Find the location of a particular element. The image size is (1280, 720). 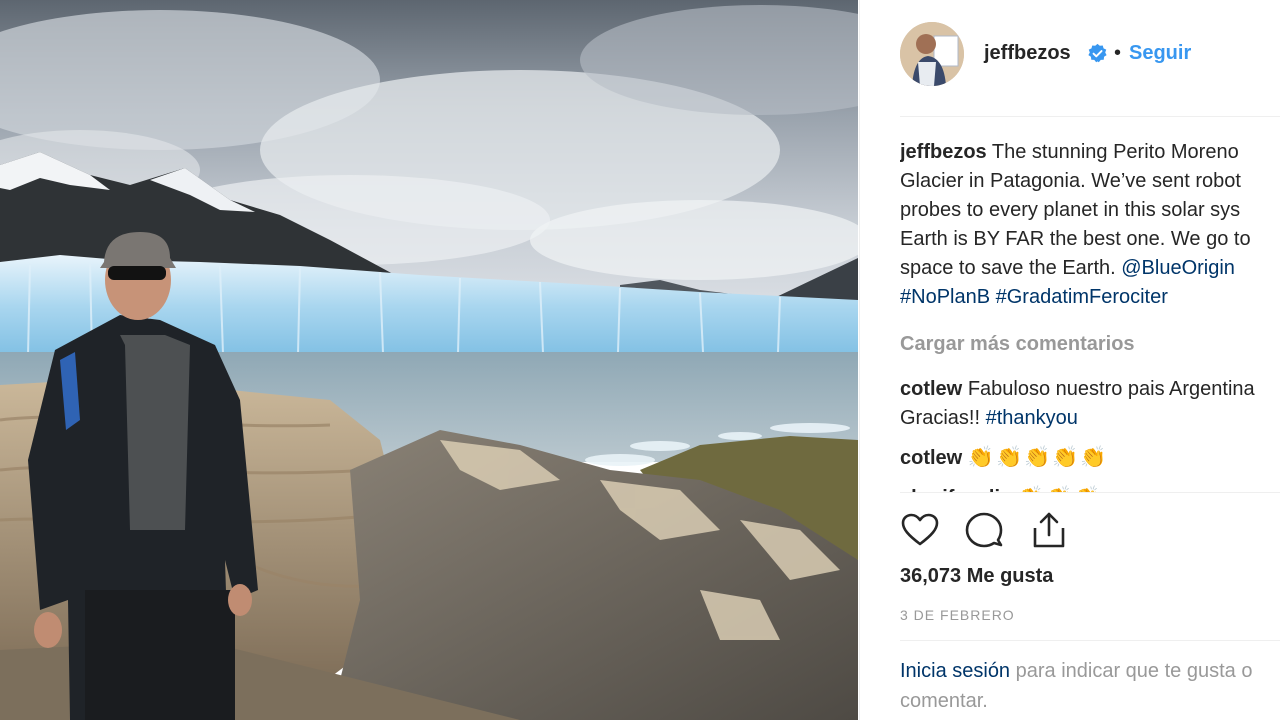

comment-item: cotlew 👏👏👏👏👏 is located at coordinates (1090, 458).